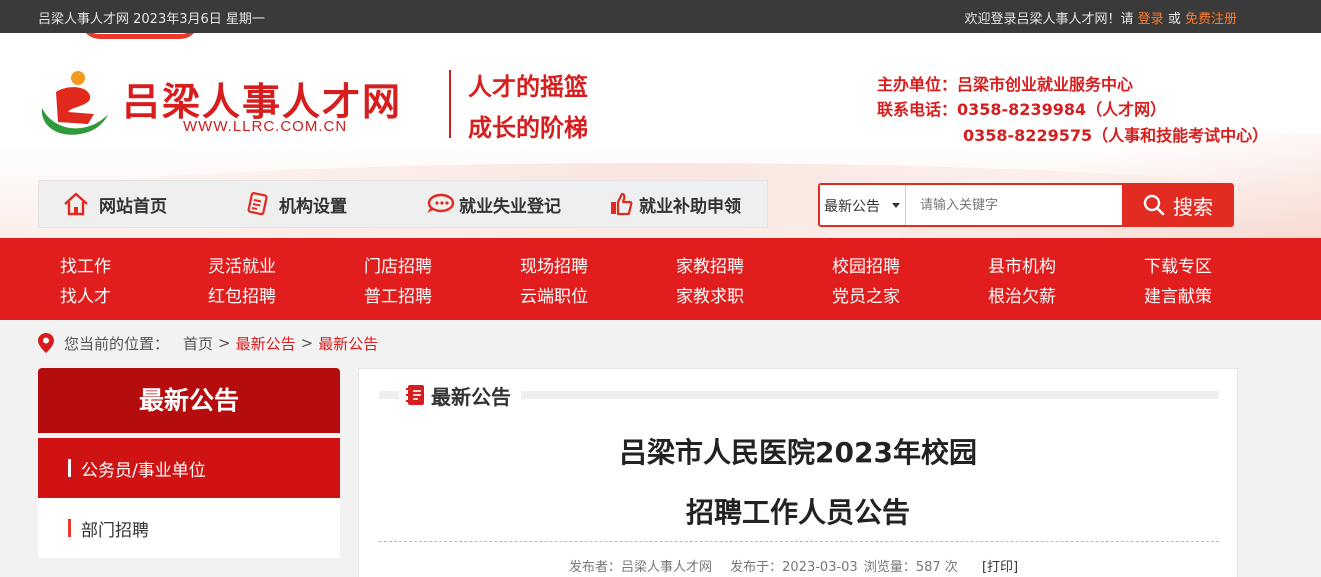 Image resolution: width=1321 pixels, height=577 pixels. I want to click on title-divider, so click(799, 541).